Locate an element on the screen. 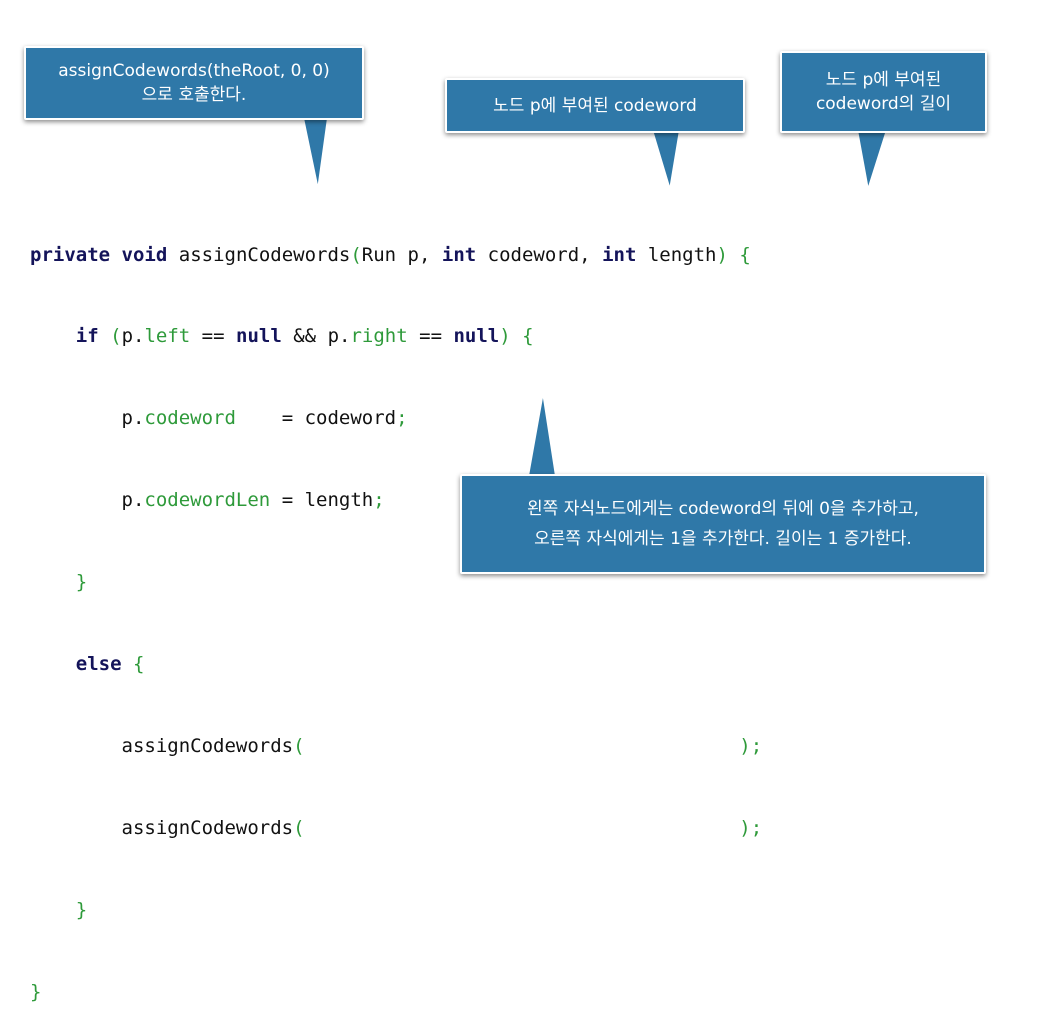 This screenshot has width=1049, height=1033. code-line-8: assignCodewords( ); is located at coordinates (396, 828).